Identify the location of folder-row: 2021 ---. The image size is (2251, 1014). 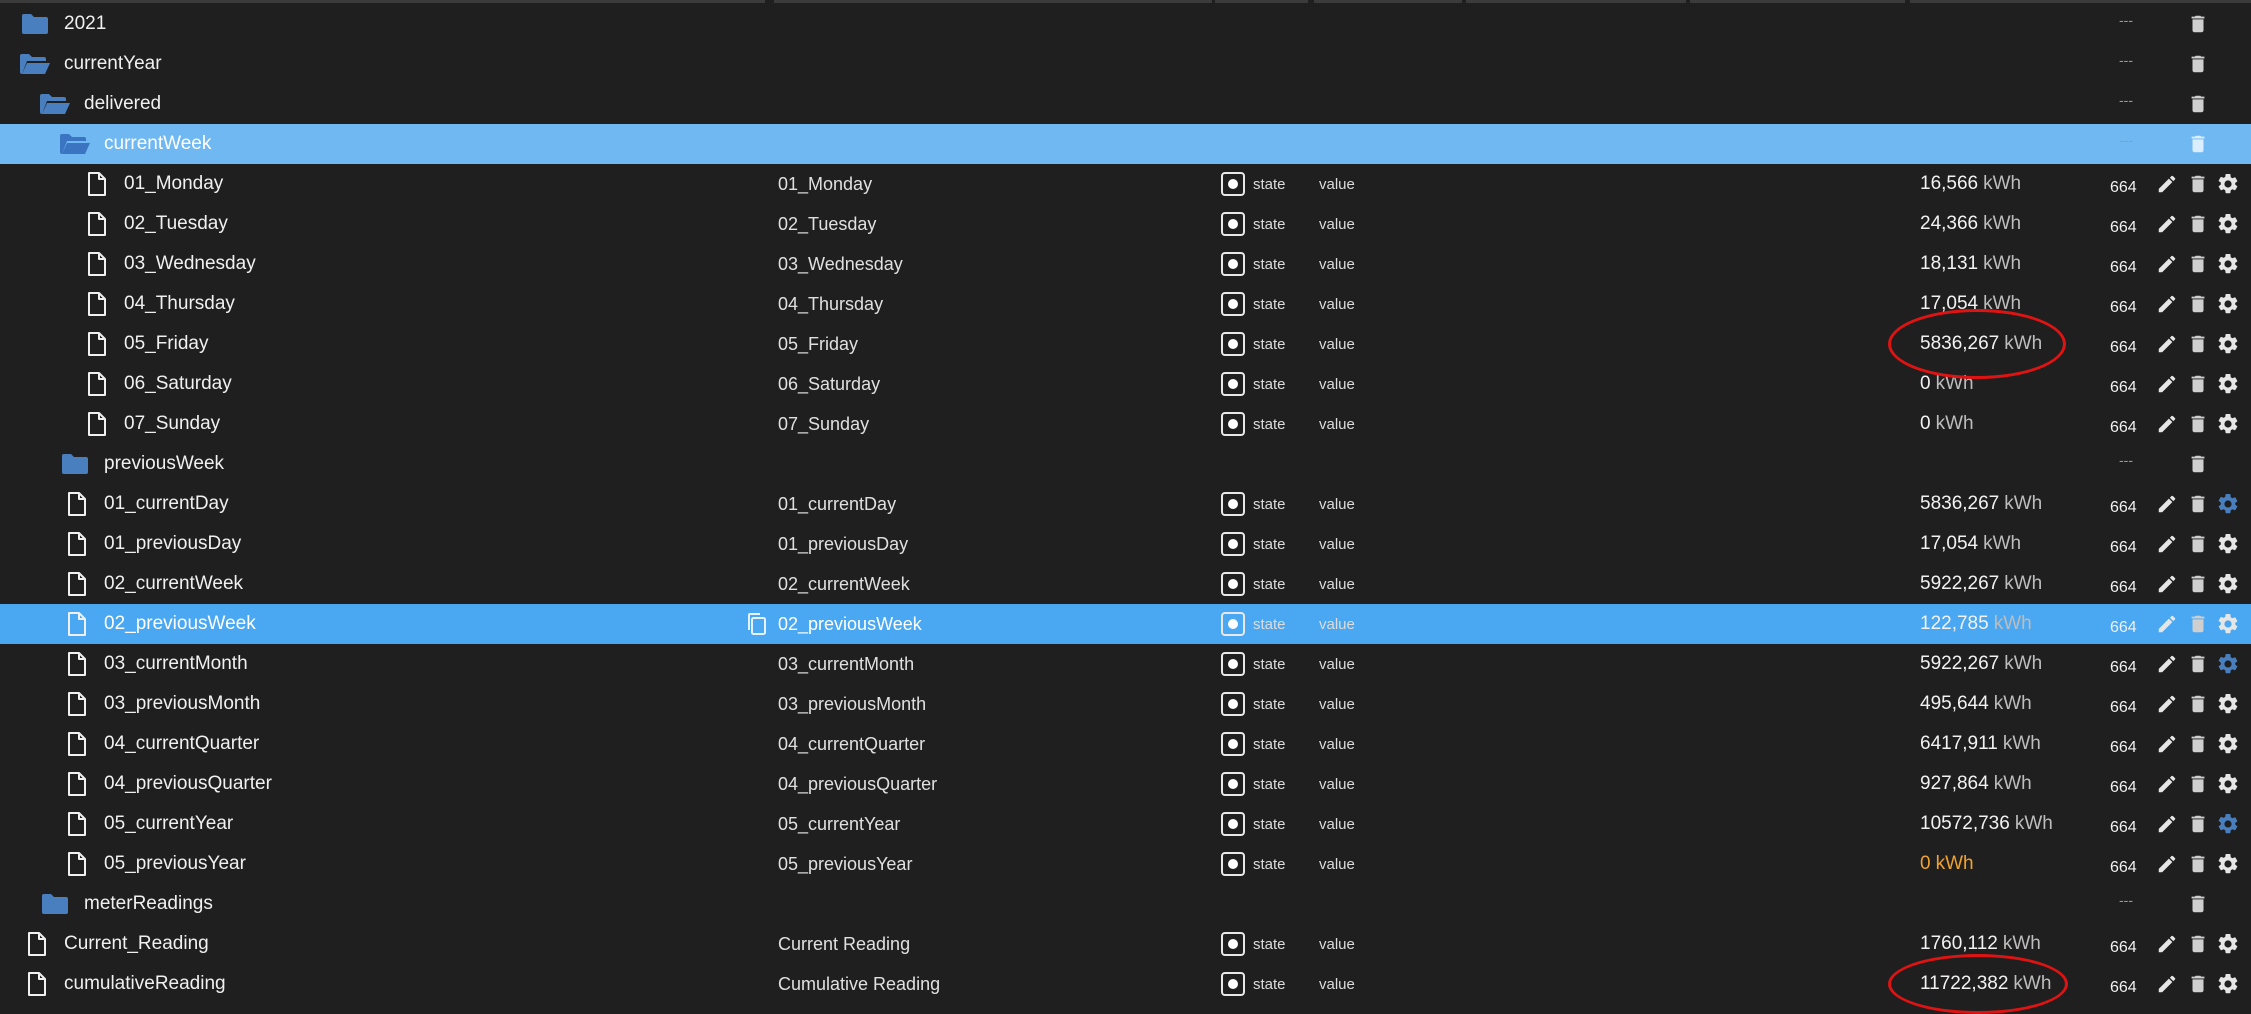
(1125, 24).